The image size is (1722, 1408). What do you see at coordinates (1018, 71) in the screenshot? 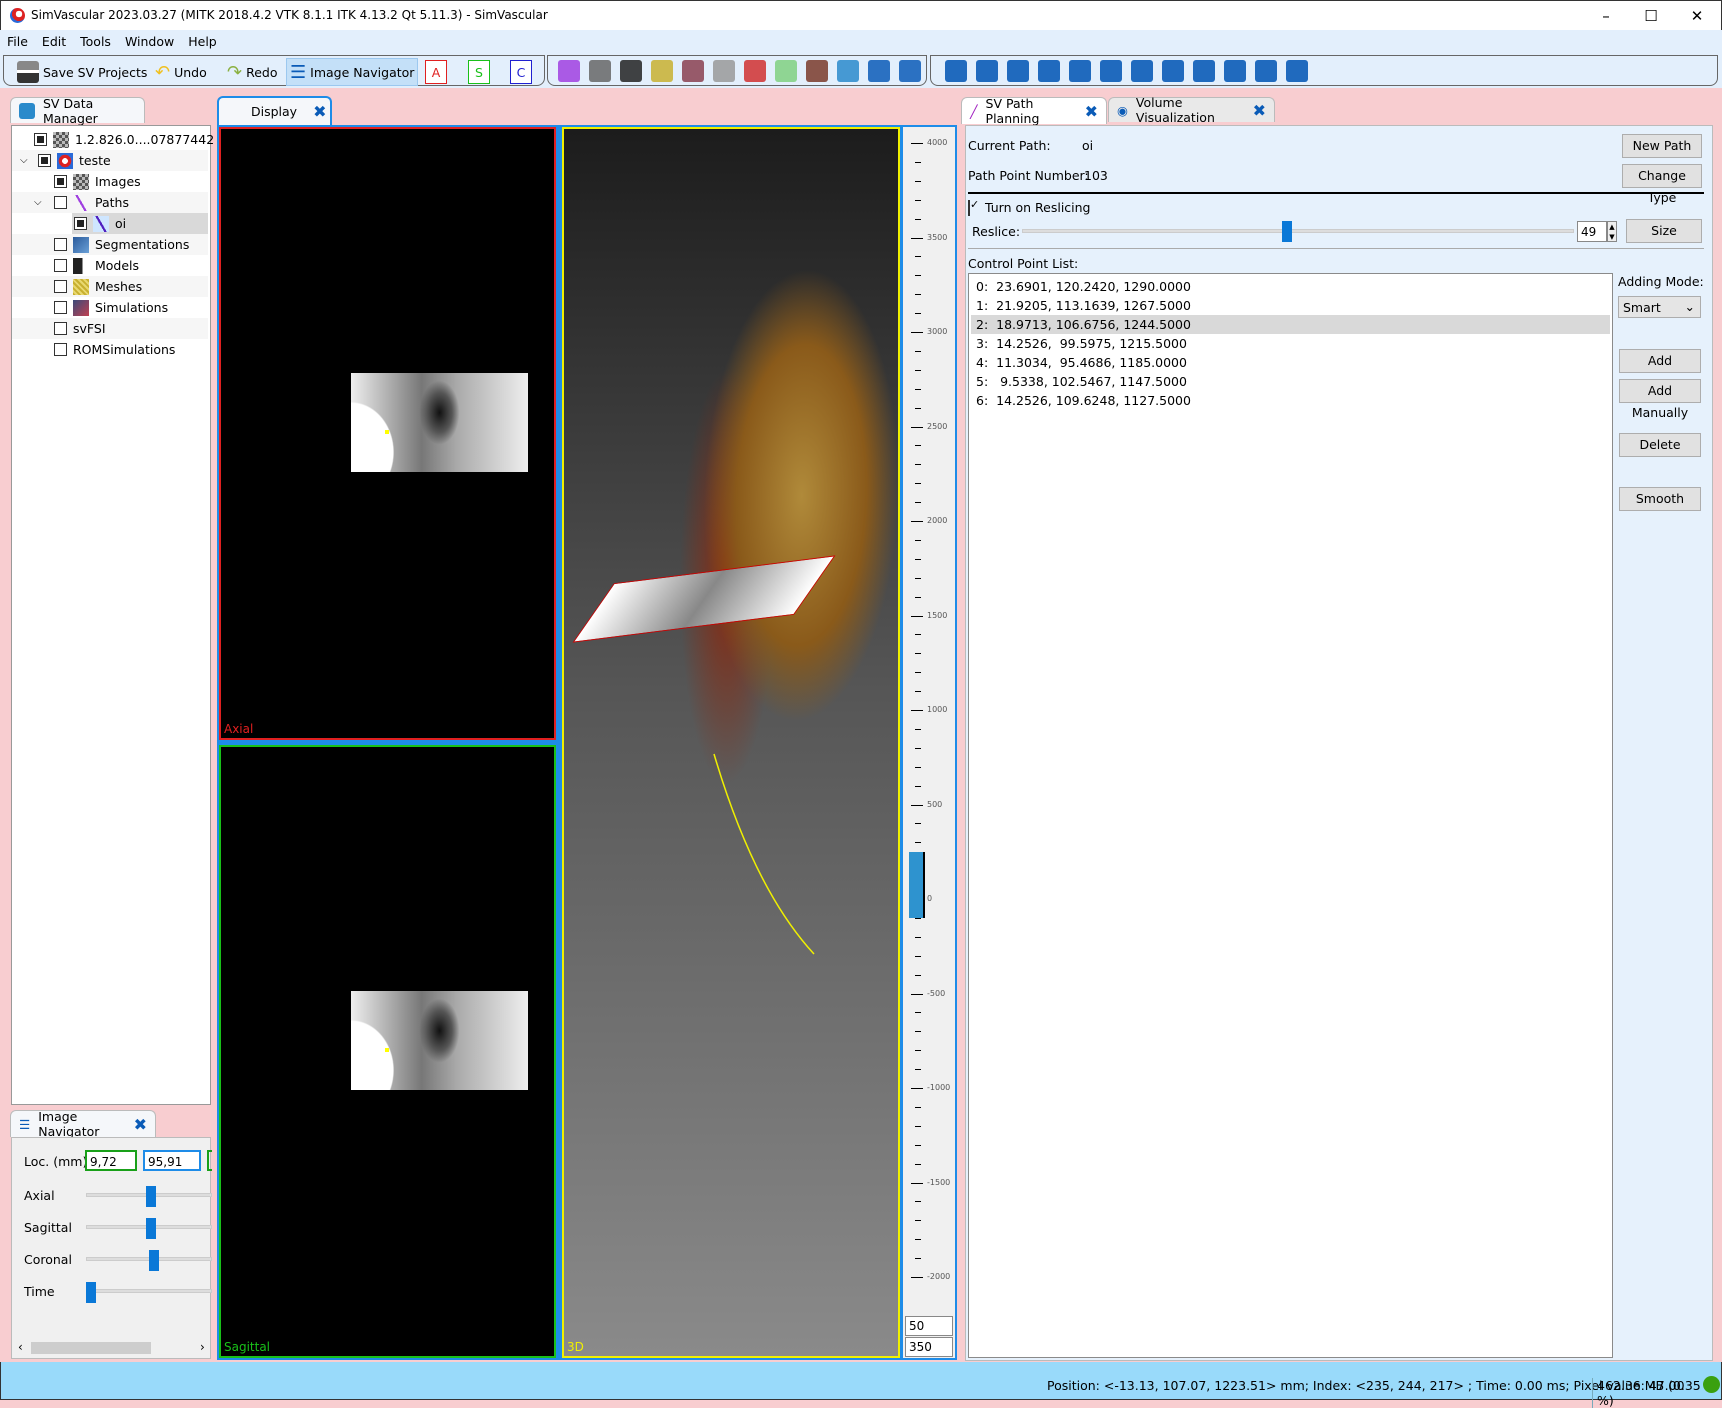
I see `help-icon` at bounding box center [1018, 71].